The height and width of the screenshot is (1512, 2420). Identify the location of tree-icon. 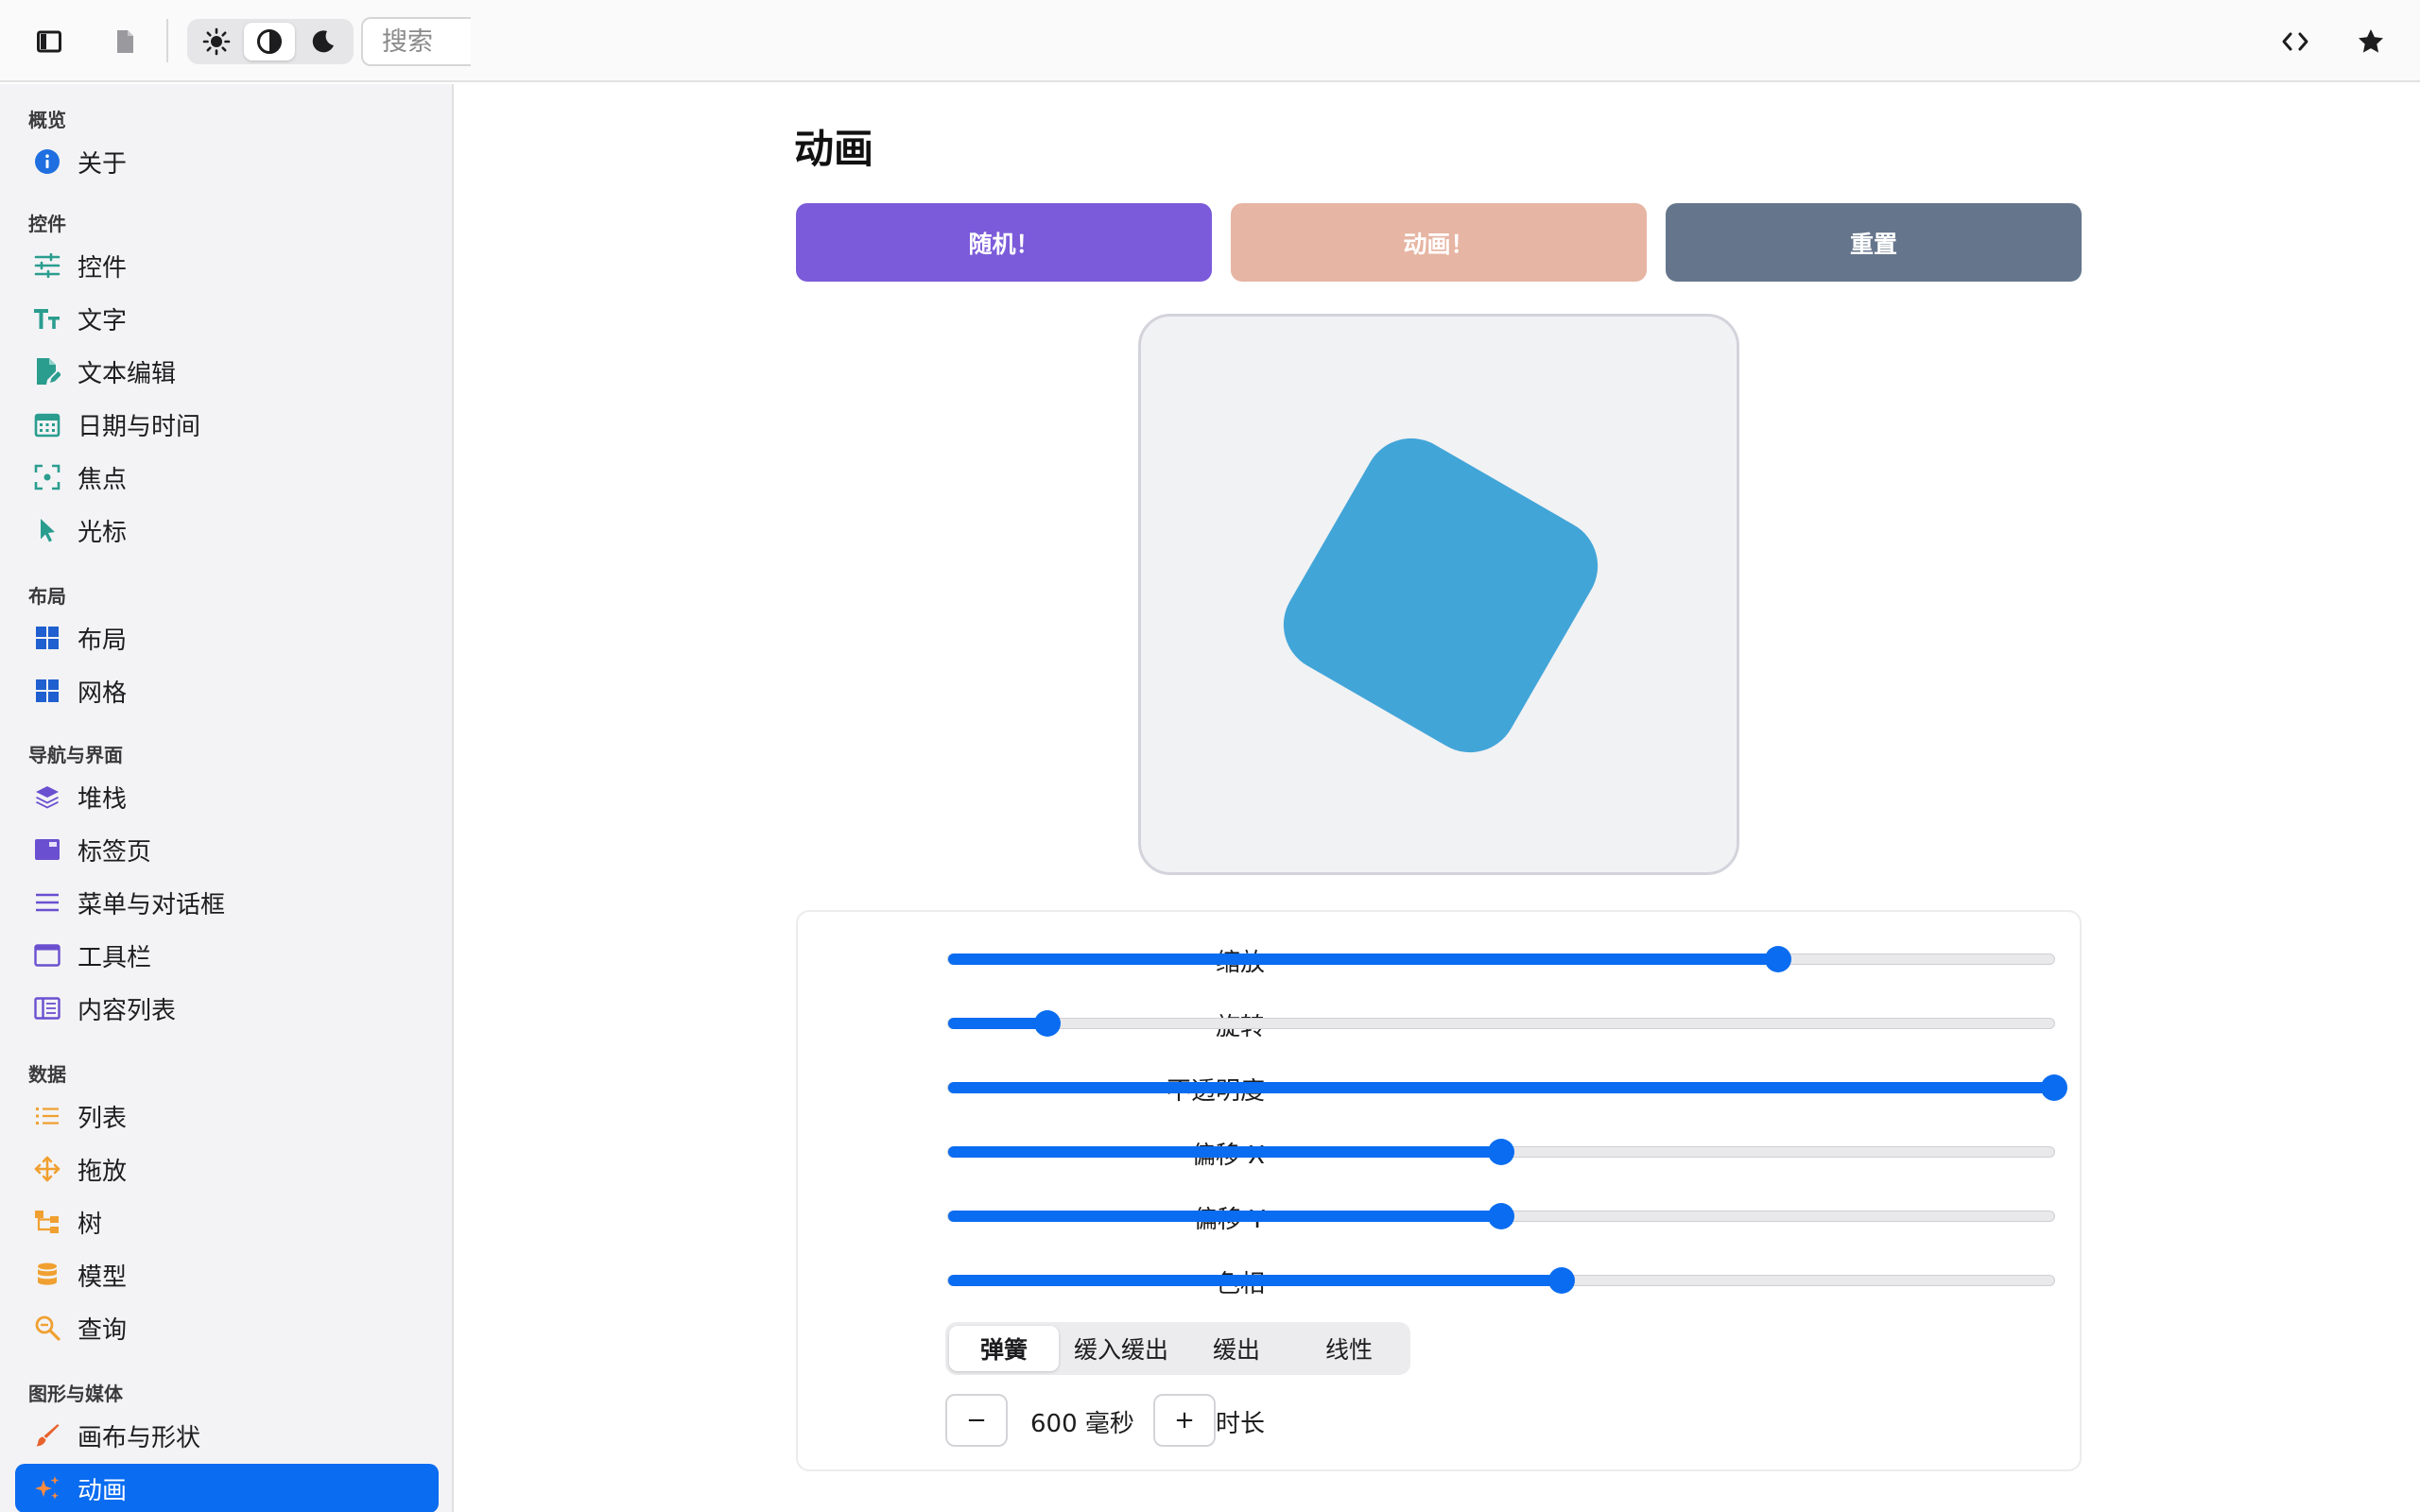
(47, 1222).